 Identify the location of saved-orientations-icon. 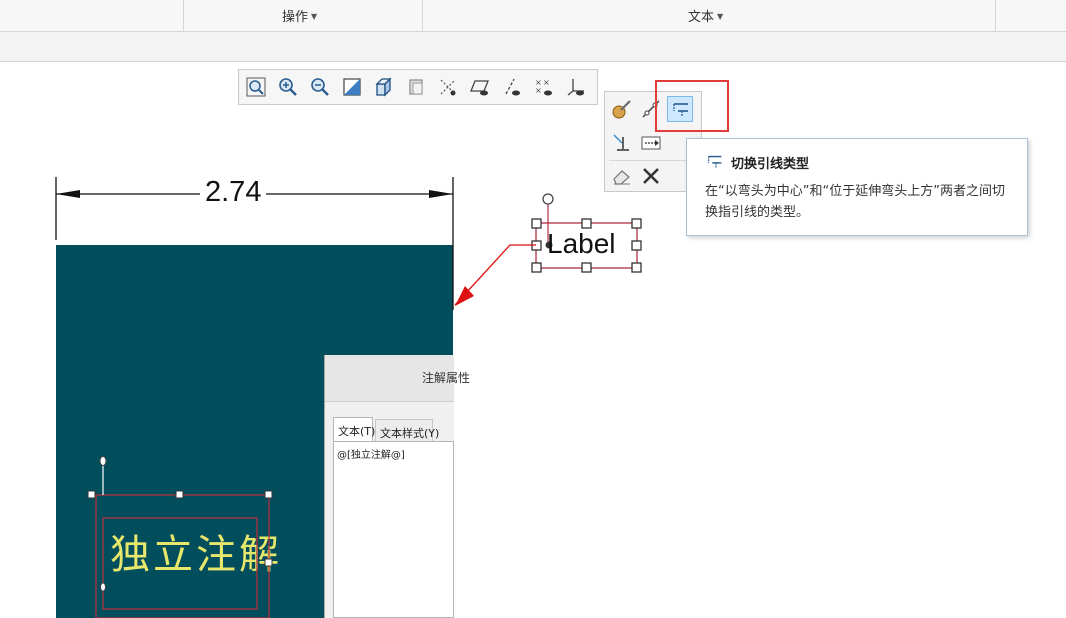
(416, 87).